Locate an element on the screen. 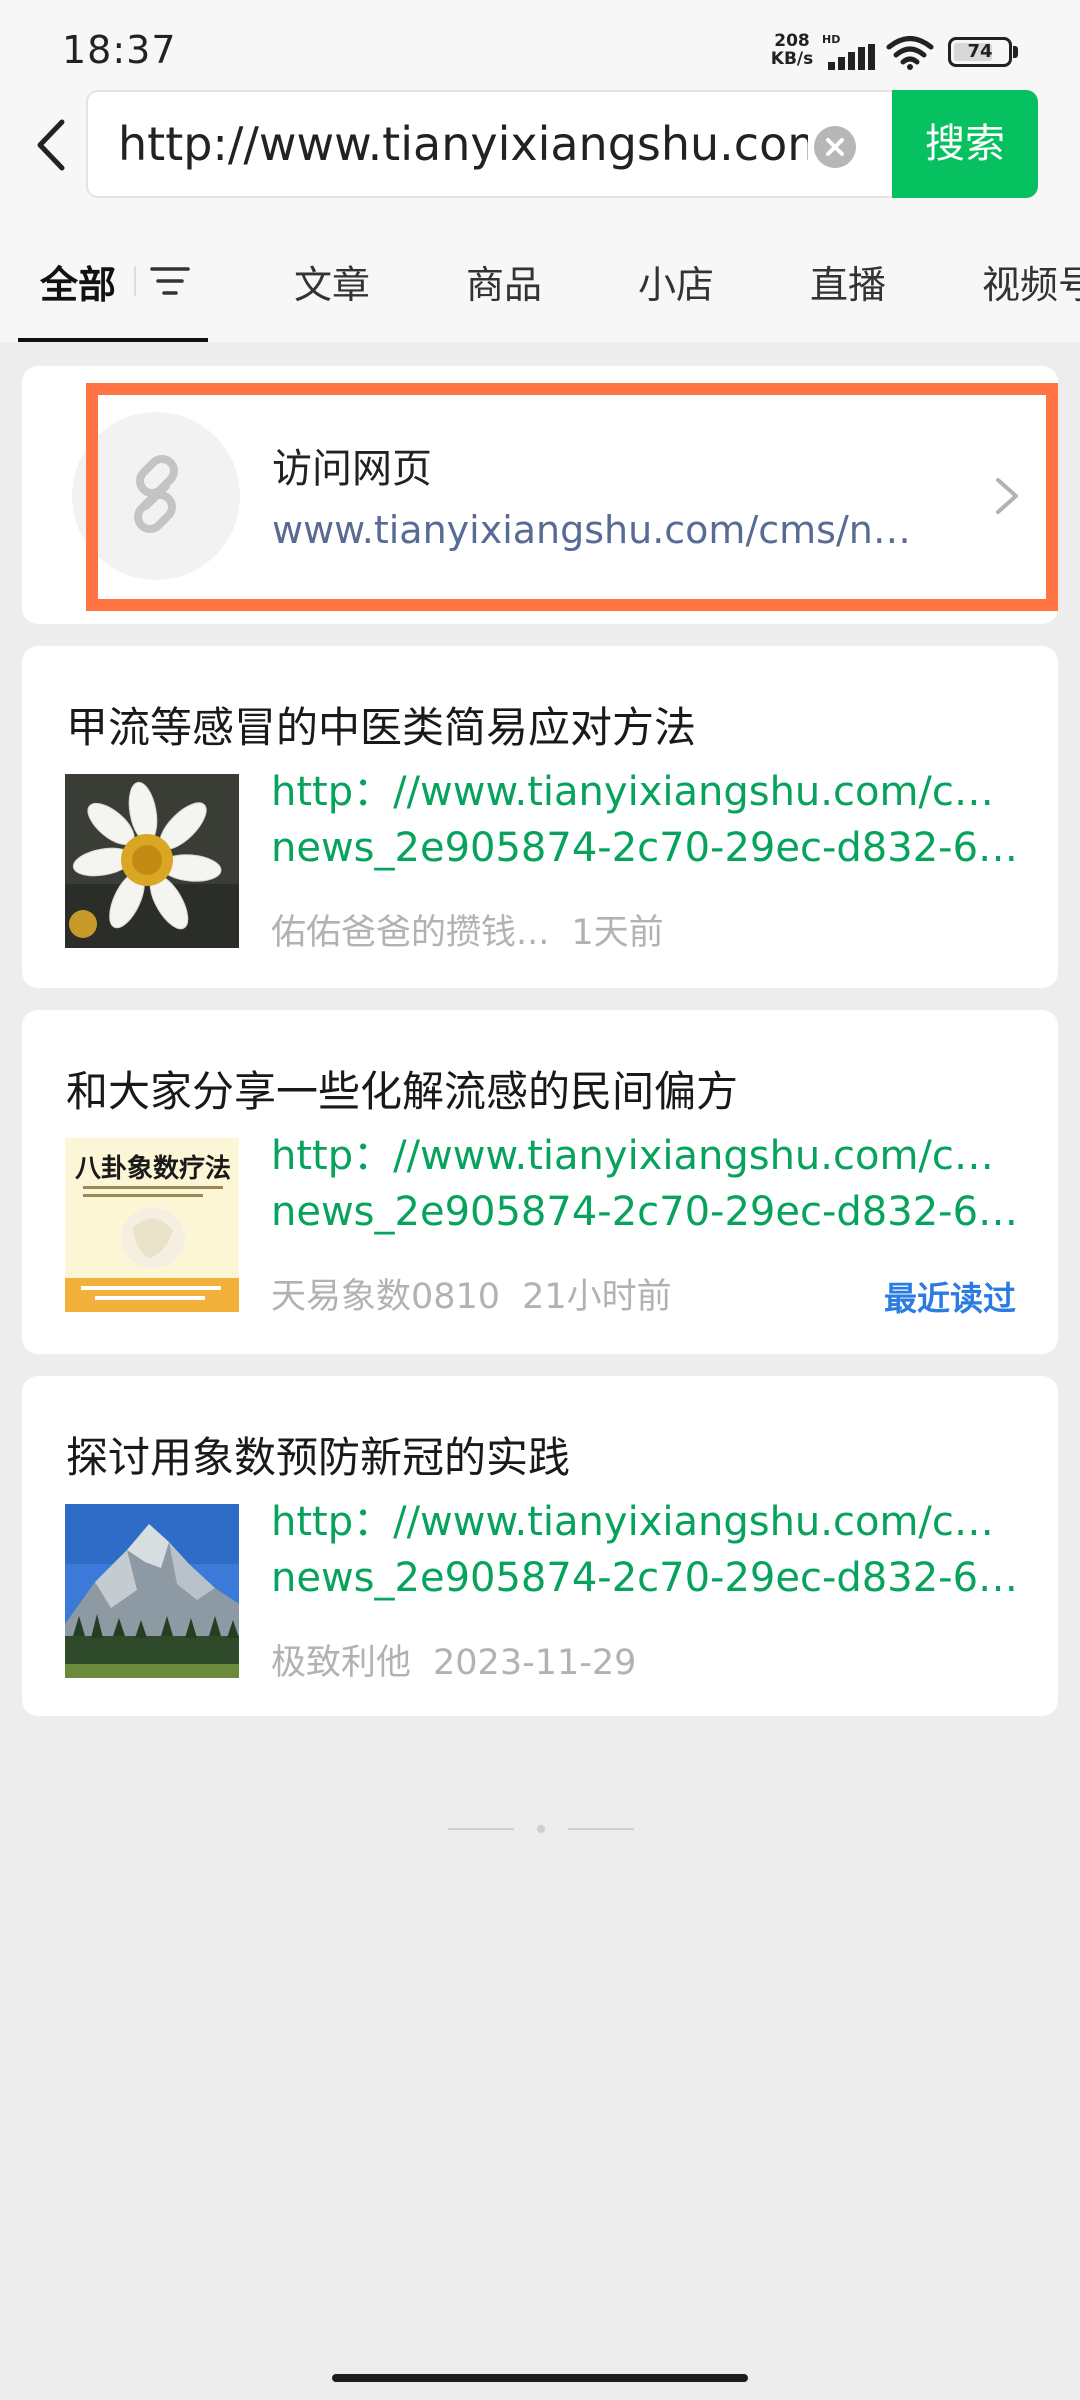 Image resolution: width=1080 pixels, height=2400 pixels. result-meta: 天易象数0810 21小时前 is located at coordinates (471, 1293).